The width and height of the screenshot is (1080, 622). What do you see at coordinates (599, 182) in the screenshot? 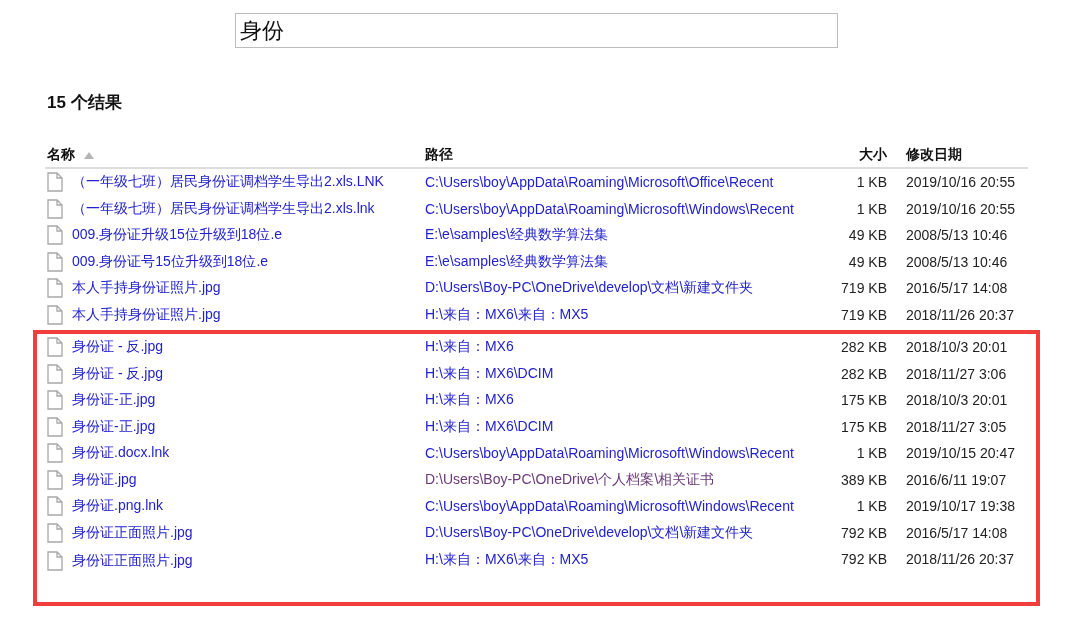
I see `file-path-link: C:\Users\boy\AppData\Roaming\Microsoft\Office\Recent` at bounding box center [599, 182].